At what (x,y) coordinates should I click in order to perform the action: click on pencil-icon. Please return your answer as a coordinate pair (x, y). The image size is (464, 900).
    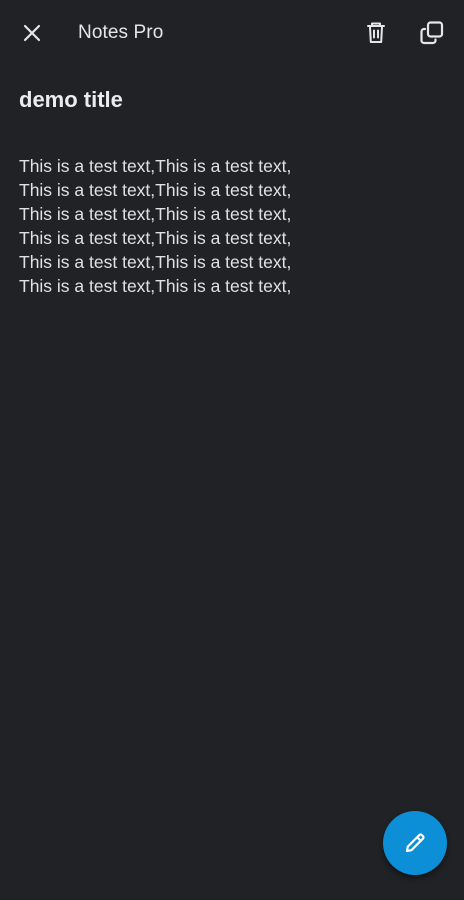
    Looking at the image, I should click on (415, 843).